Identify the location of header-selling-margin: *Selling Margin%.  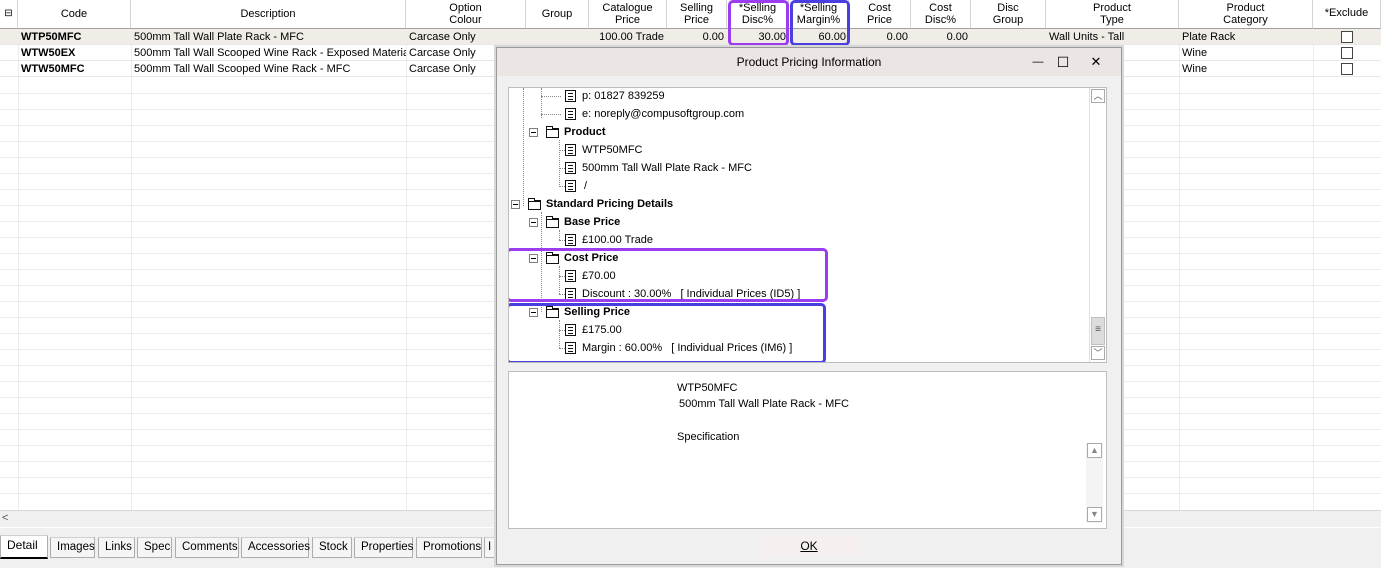
(819, 14).